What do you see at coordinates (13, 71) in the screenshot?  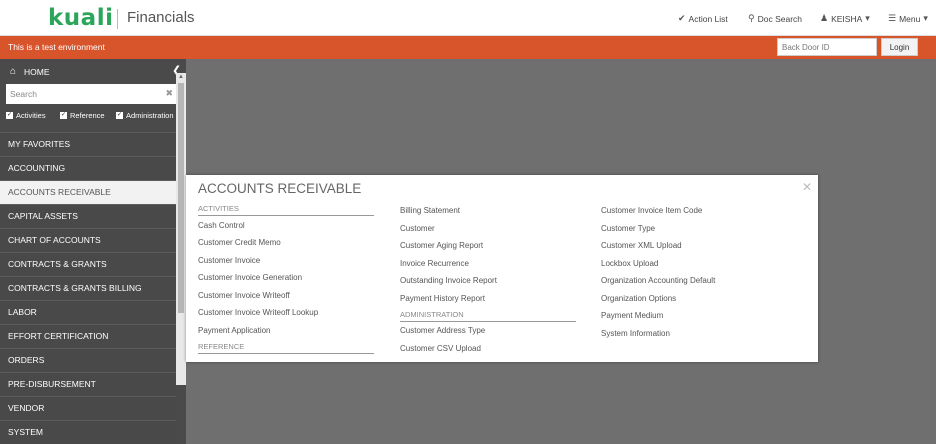 I see `home-icon: ⌂` at bounding box center [13, 71].